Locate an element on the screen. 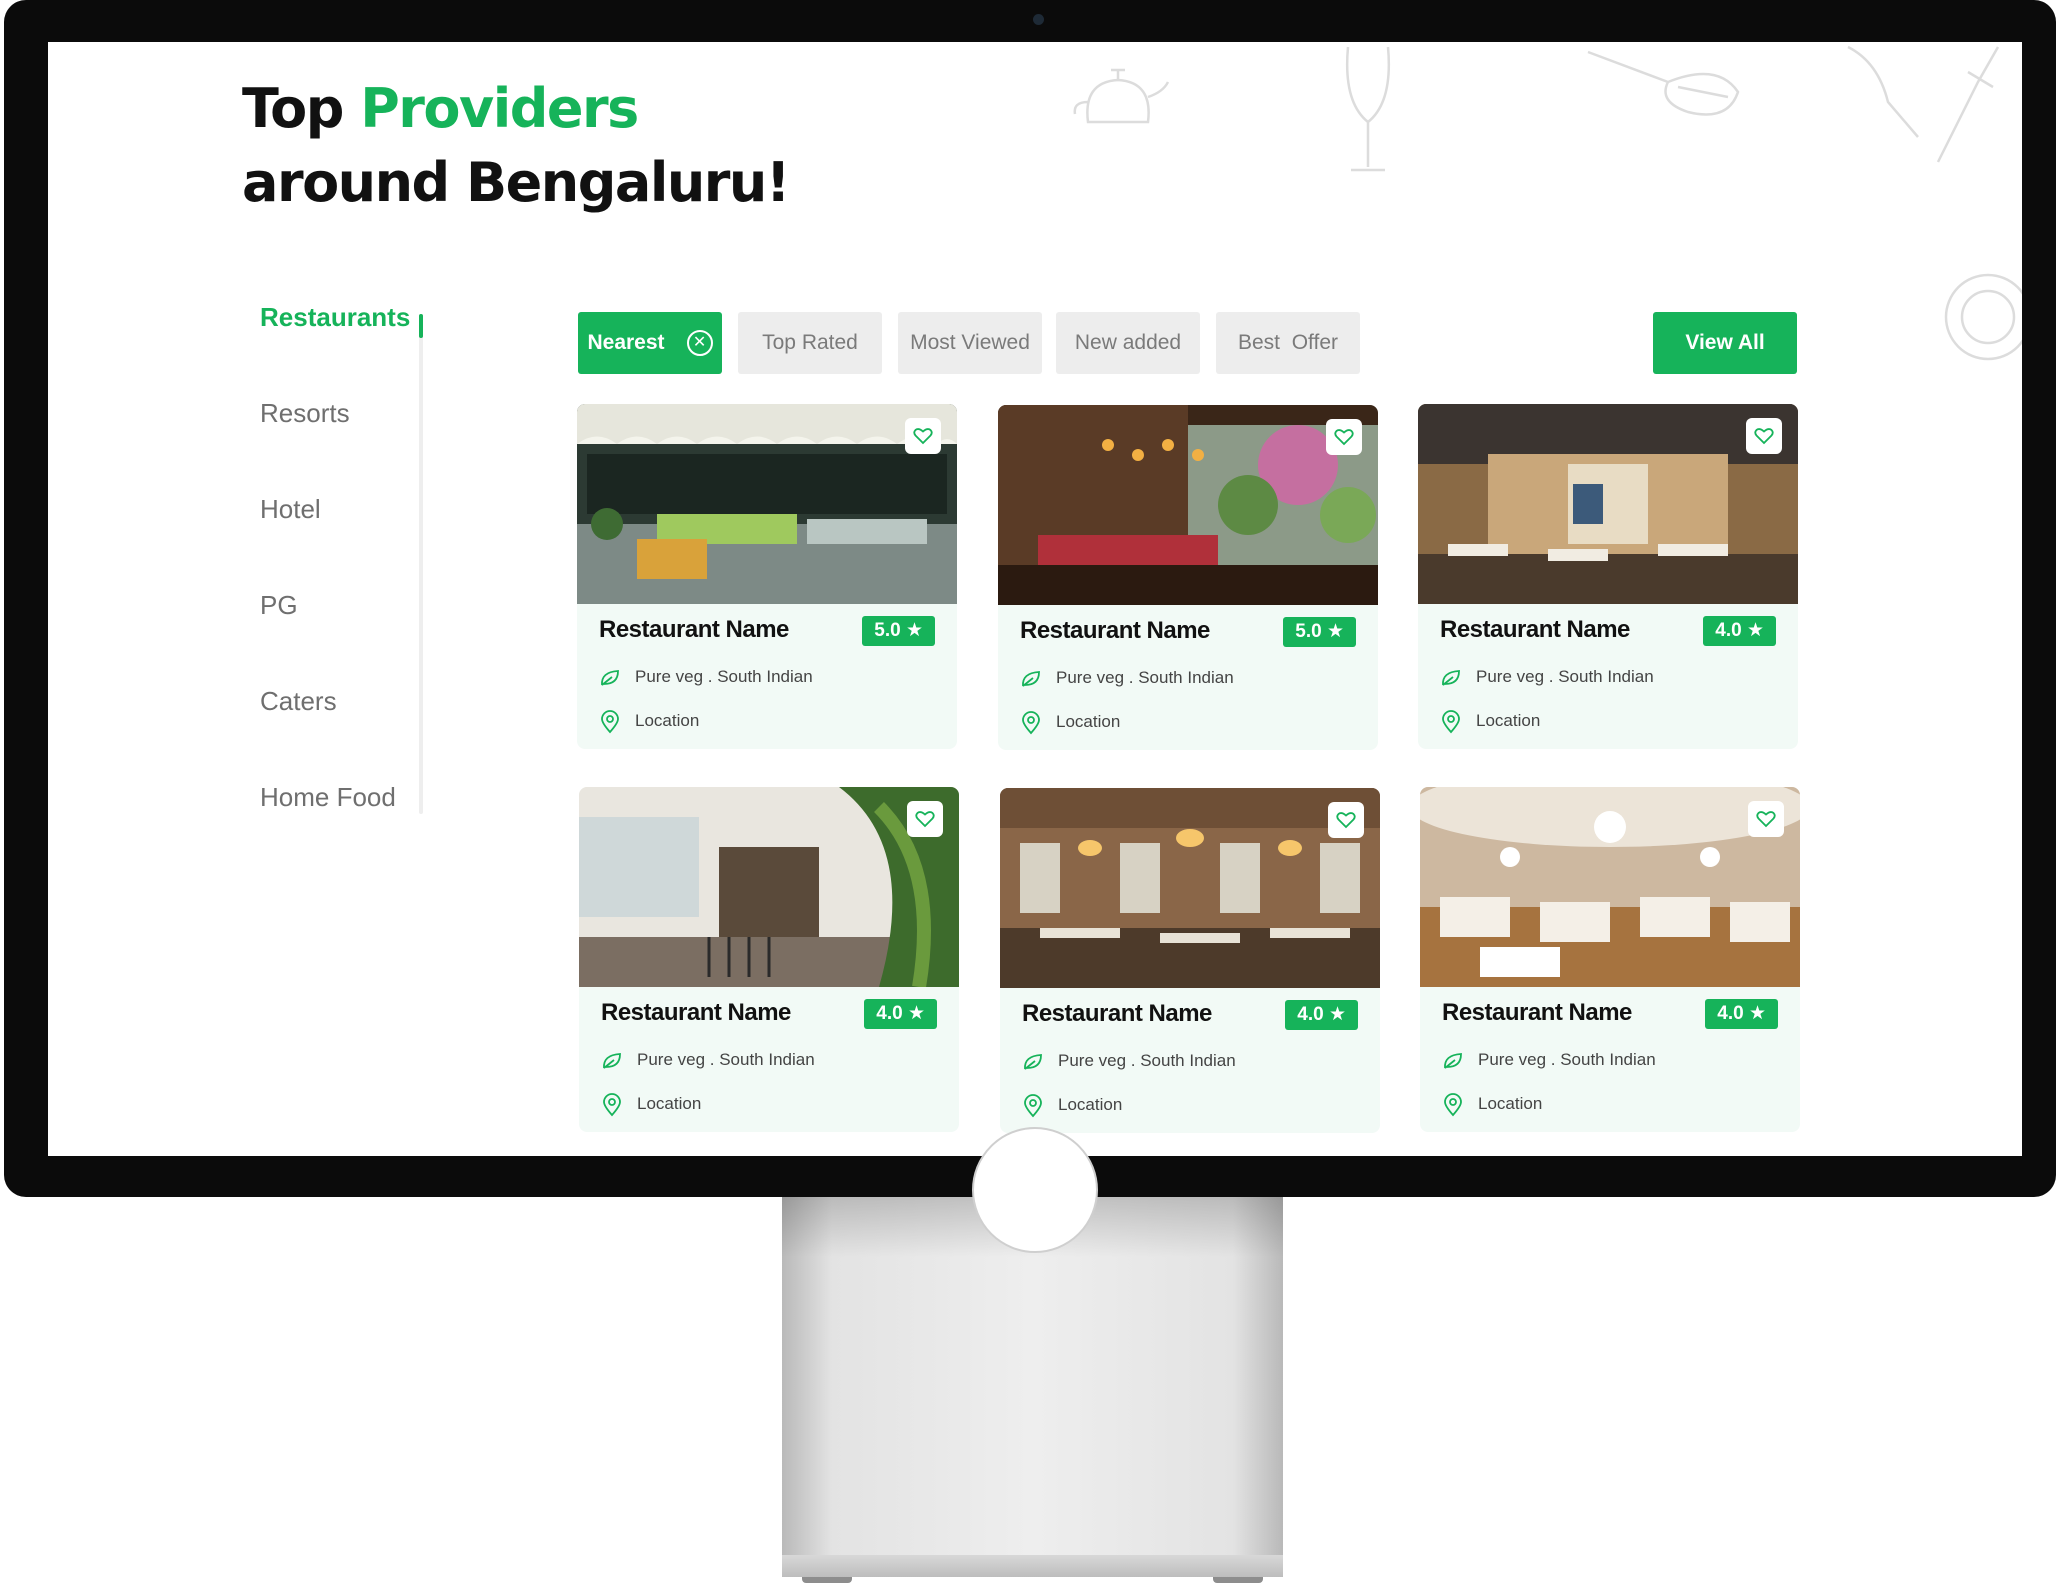  filter-nearest: Nearest ✕ is located at coordinates (650, 343).